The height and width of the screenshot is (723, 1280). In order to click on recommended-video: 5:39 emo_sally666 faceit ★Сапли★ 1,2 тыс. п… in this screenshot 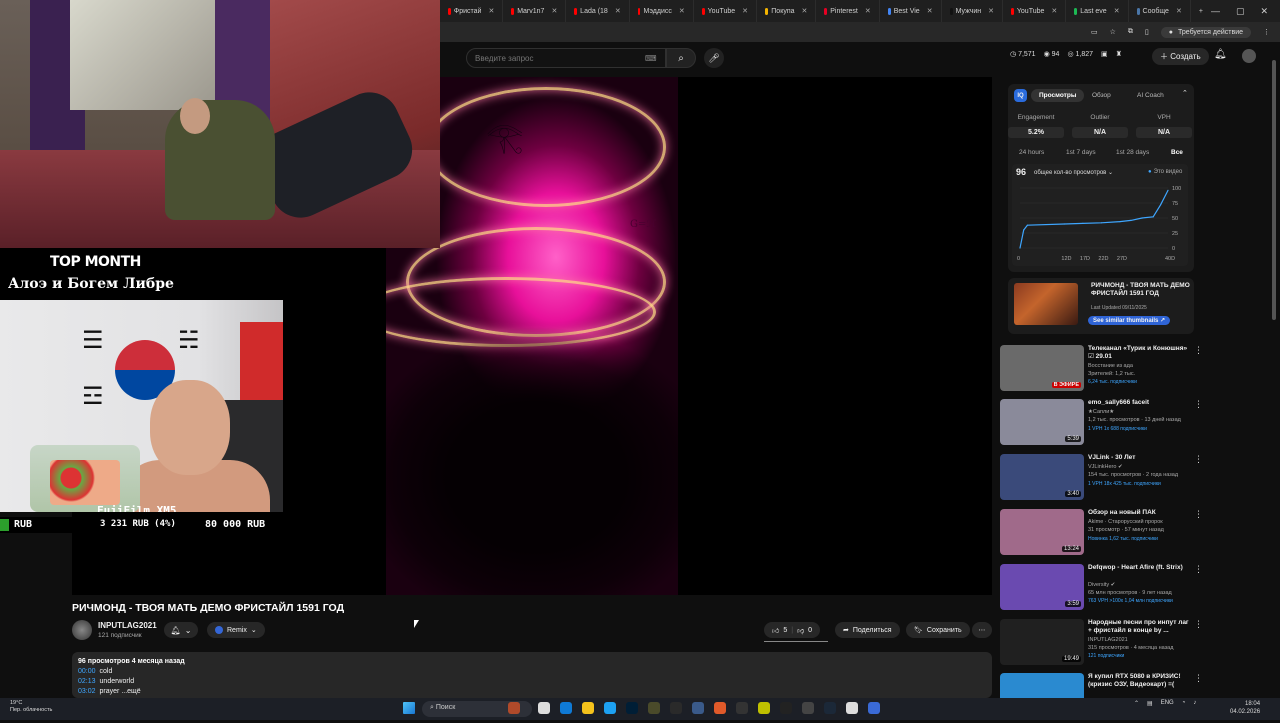, I will do `click(1103, 424)`.